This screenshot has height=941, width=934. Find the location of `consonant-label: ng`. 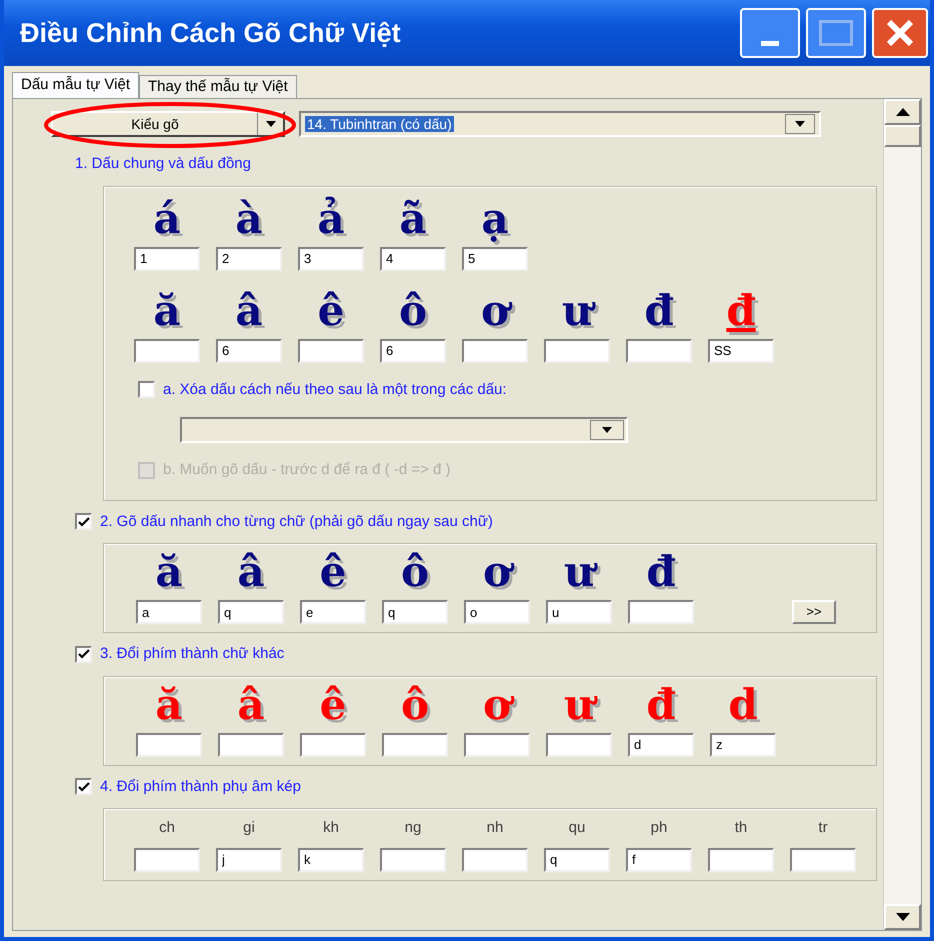

consonant-label: ng is located at coordinates (413, 828).